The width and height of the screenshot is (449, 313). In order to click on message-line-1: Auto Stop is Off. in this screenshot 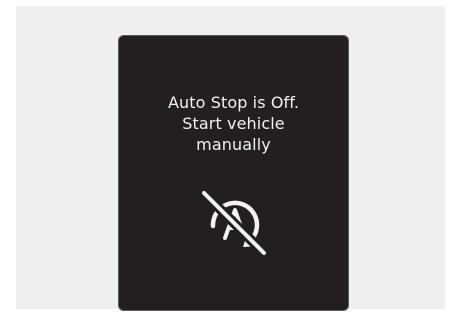, I will do `click(233, 102)`.